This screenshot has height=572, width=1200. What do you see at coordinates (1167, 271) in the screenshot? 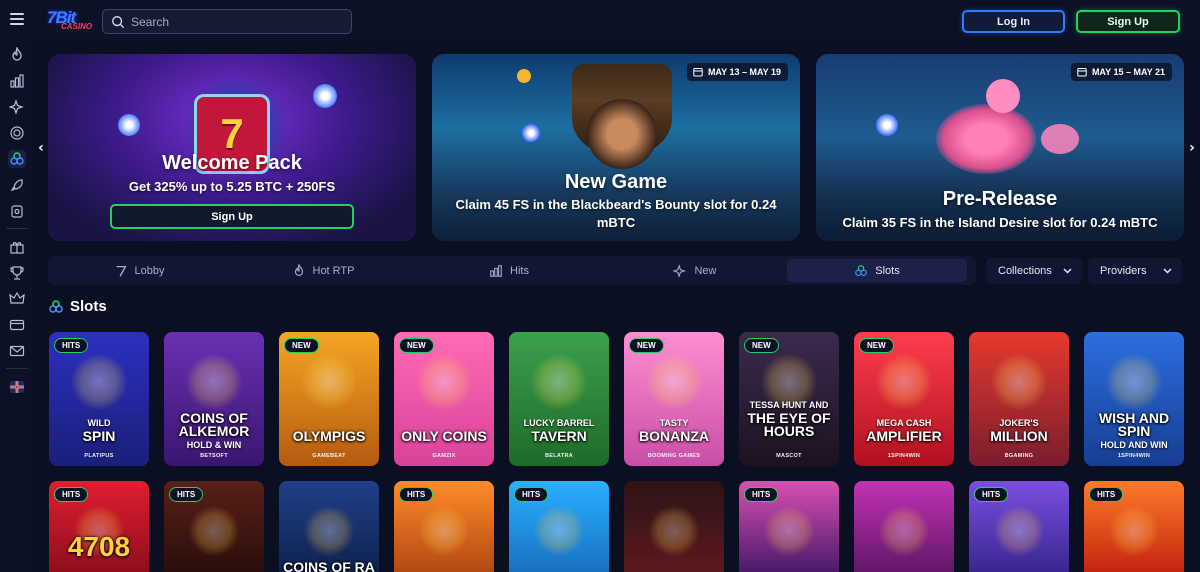
I see `chevron-down-icon` at bounding box center [1167, 271].